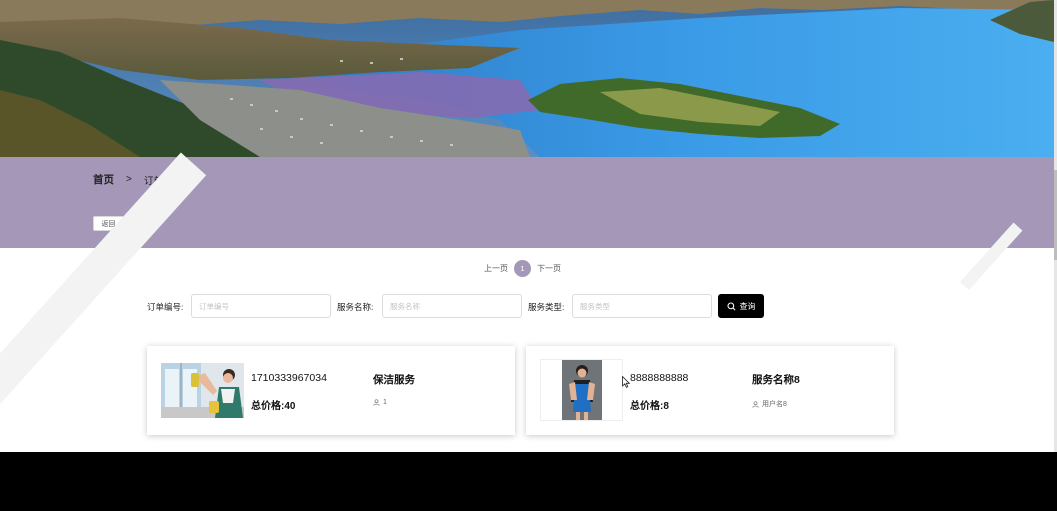 Image resolution: width=1057 pixels, height=511 pixels. I want to click on next-page-link: 下一页, so click(549, 268).